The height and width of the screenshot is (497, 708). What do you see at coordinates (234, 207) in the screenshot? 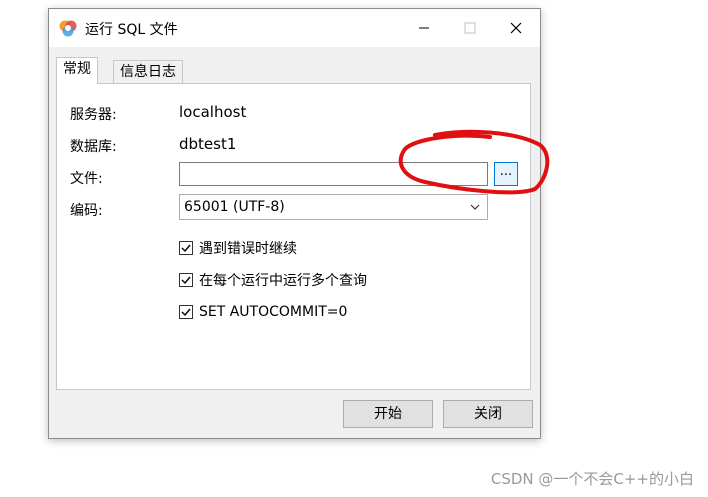
I see `encoding-select-value: 65001 (UTF-8)` at bounding box center [234, 207].